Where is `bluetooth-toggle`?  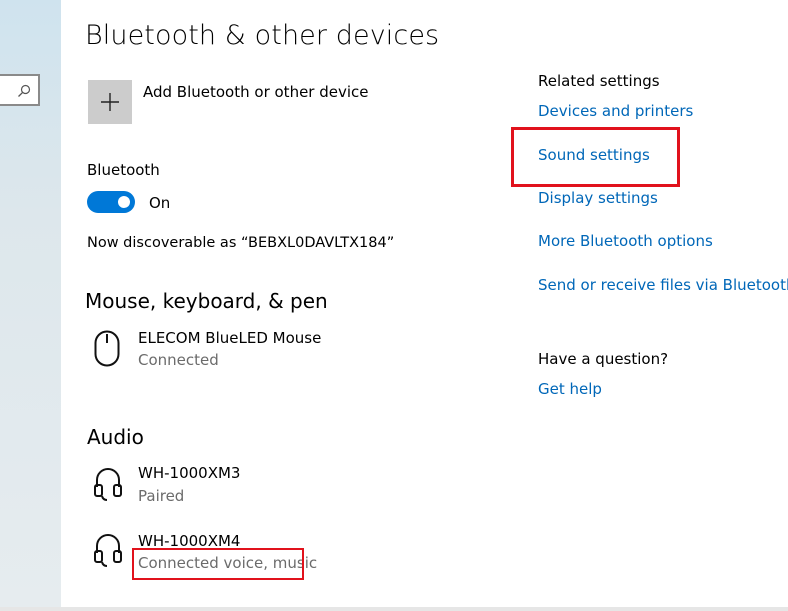
bluetooth-toggle is located at coordinates (111, 202).